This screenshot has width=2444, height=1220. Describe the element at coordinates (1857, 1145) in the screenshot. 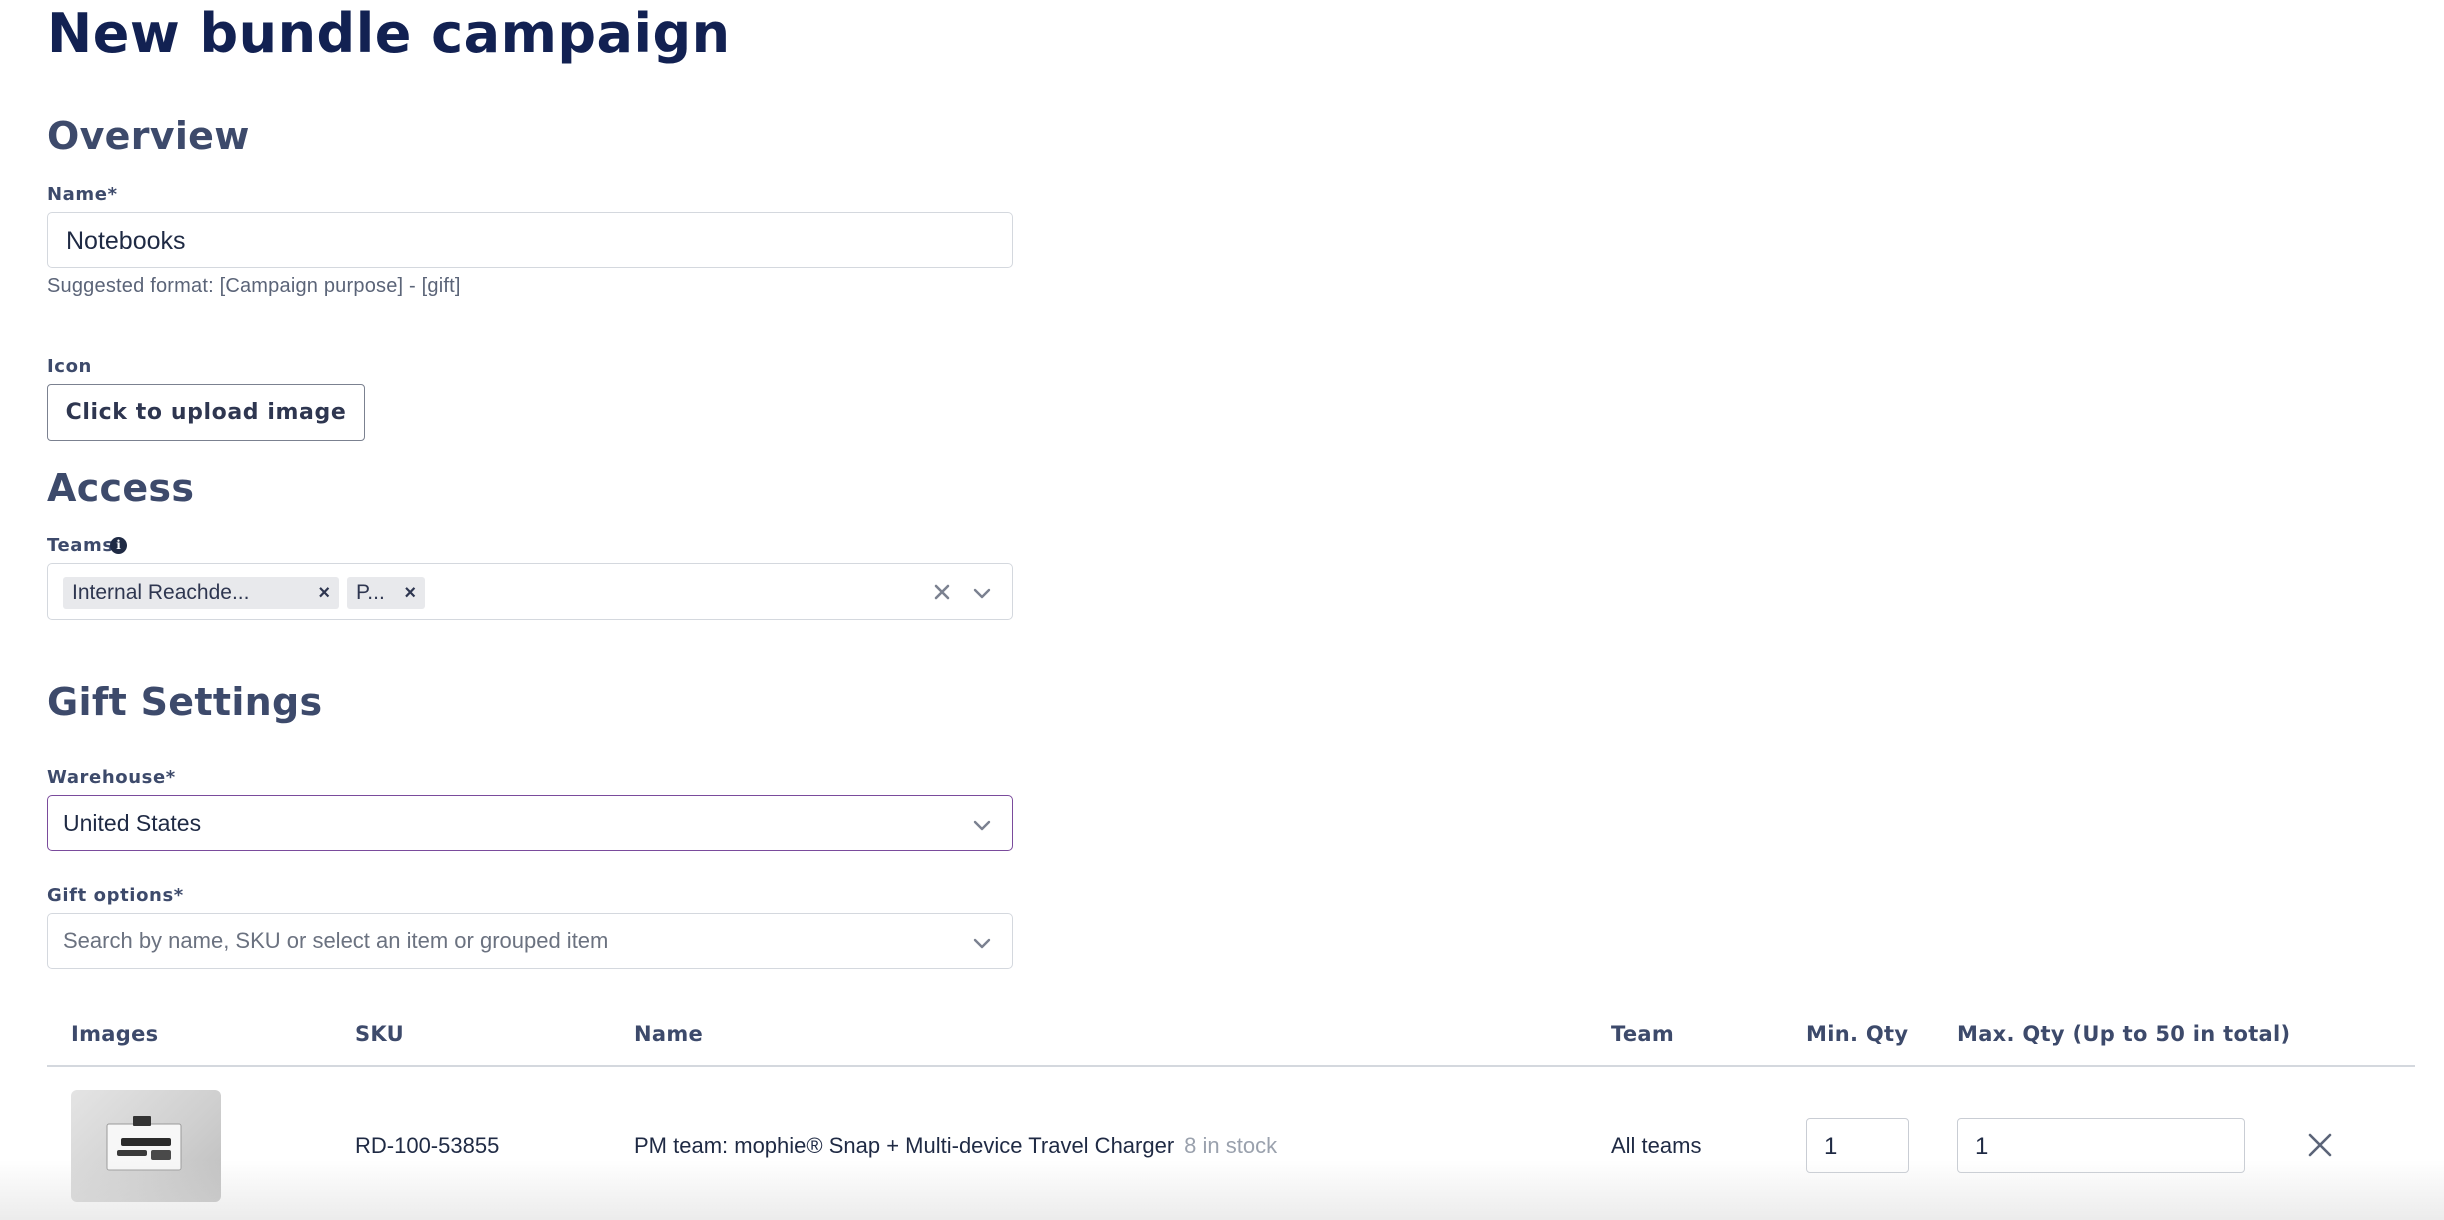

I see `min-qty-input: 1` at that location.